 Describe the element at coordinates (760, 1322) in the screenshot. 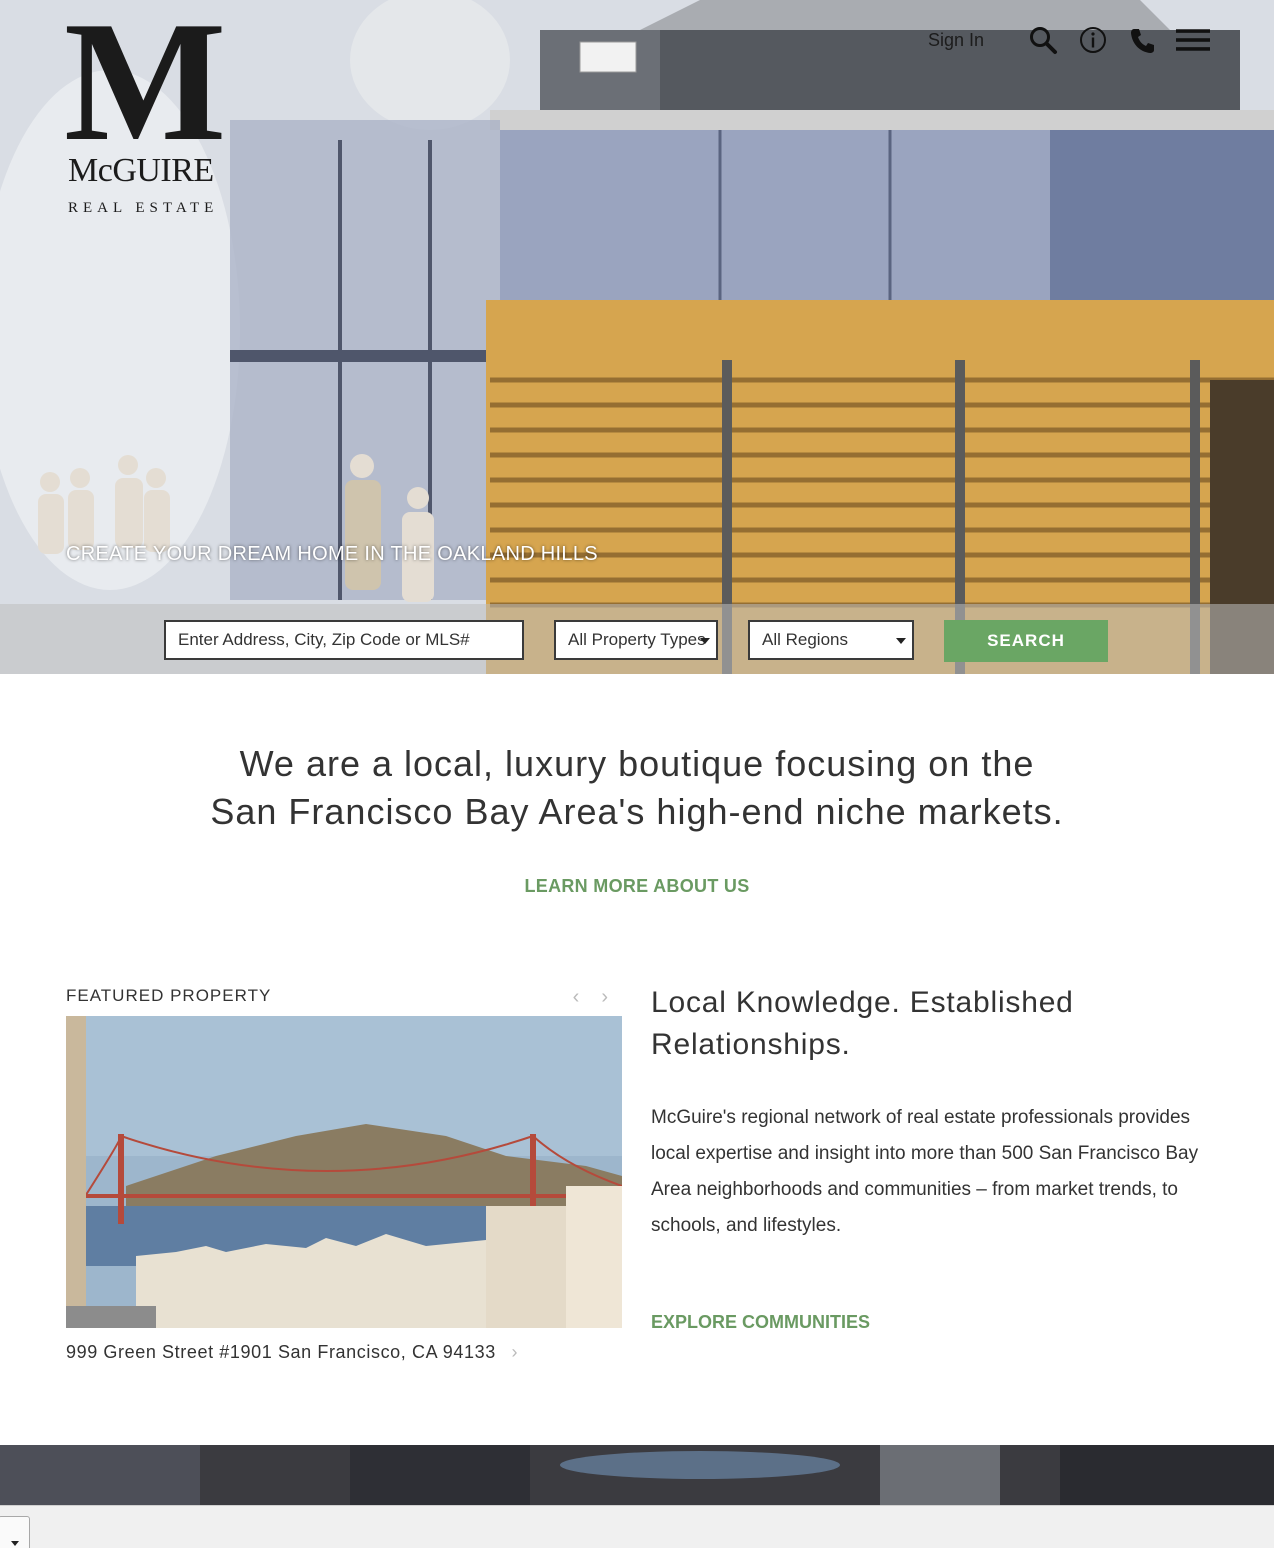

I see `explore-communities-link: EXPLORE COMMUNITIES` at that location.